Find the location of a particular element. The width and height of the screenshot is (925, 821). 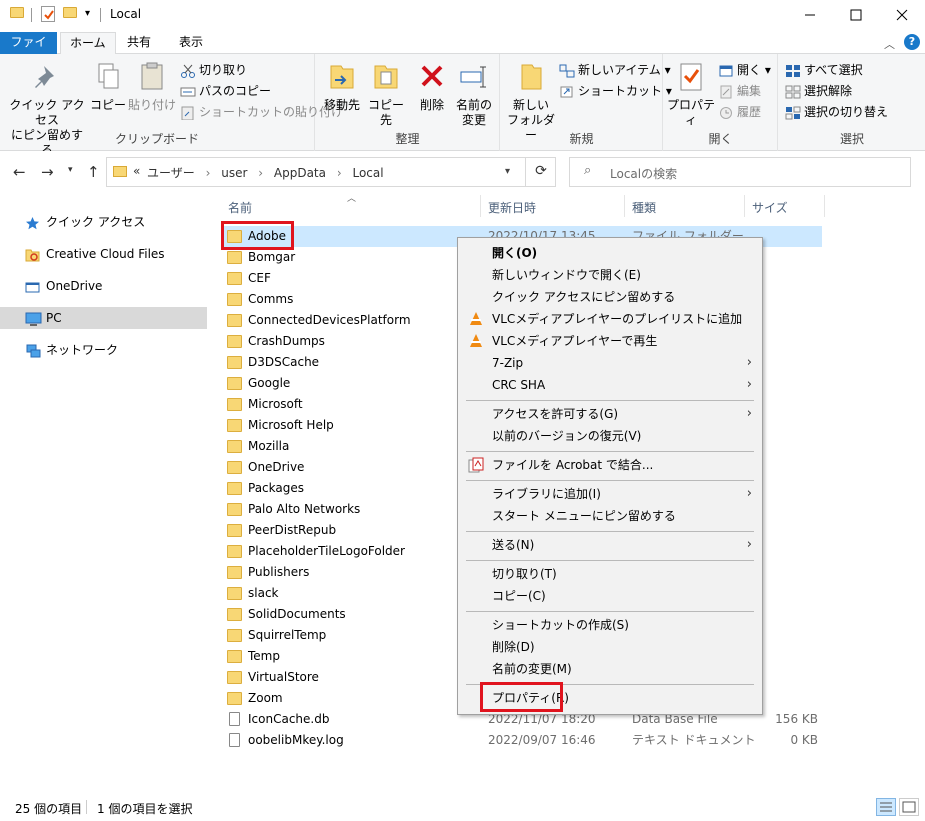

copy-to-button: コピー先 is located at coordinates (386, 94).